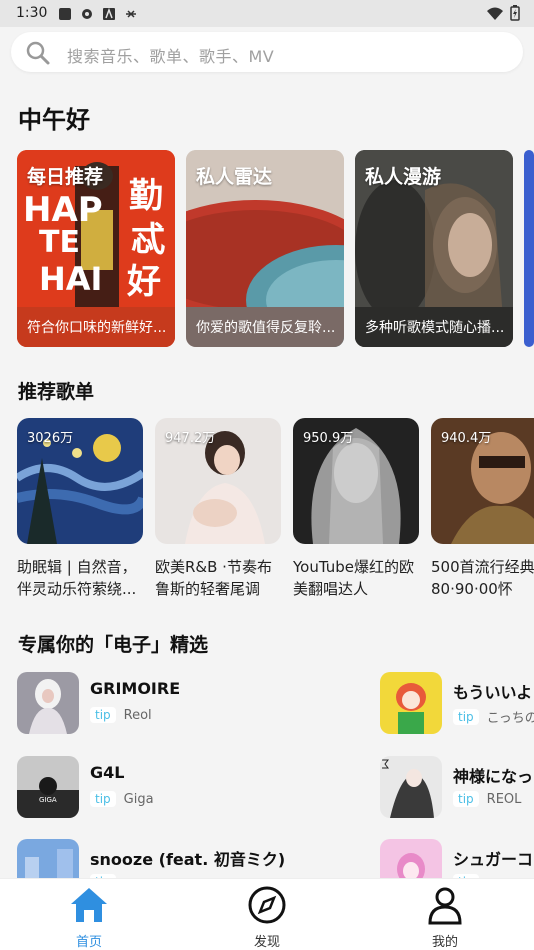 Image resolution: width=534 pixels, height=950 pixels. What do you see at coordinates (146, 196) in the screenshot?
I see `cover-word: 勤` at bounding box center [146, 196].